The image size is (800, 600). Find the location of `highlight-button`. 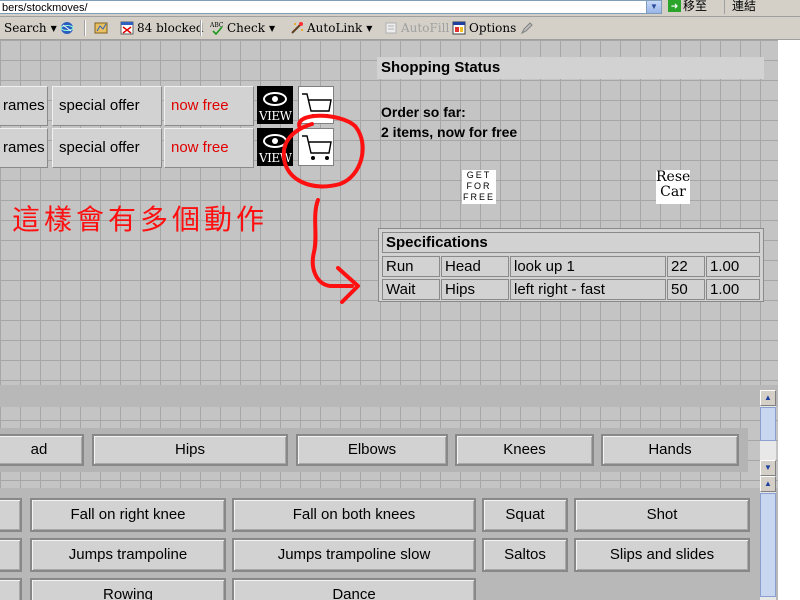

highlight-button is located at coordinates (528, 28).